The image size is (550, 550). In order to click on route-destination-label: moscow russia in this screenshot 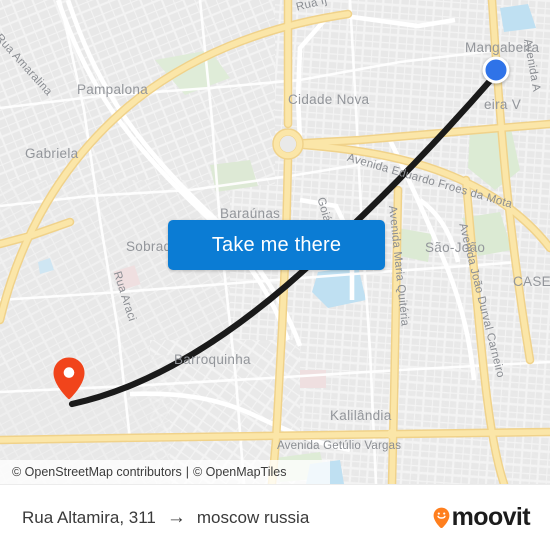, I will do `click(253, 517)`.